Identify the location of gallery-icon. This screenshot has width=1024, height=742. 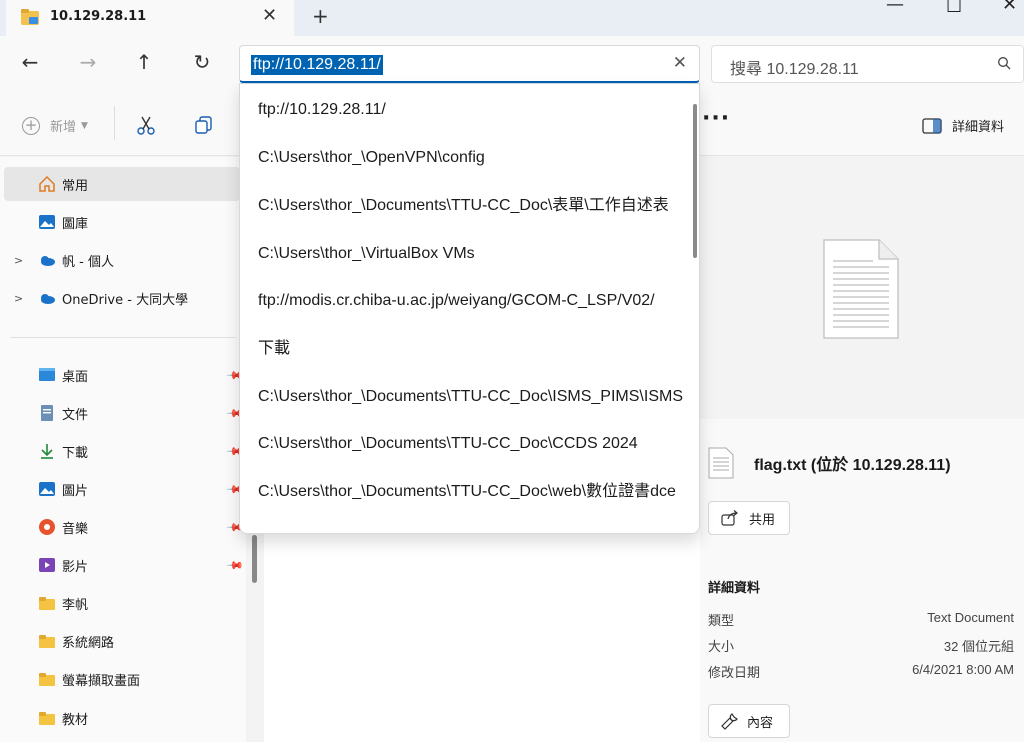
(47, 222).